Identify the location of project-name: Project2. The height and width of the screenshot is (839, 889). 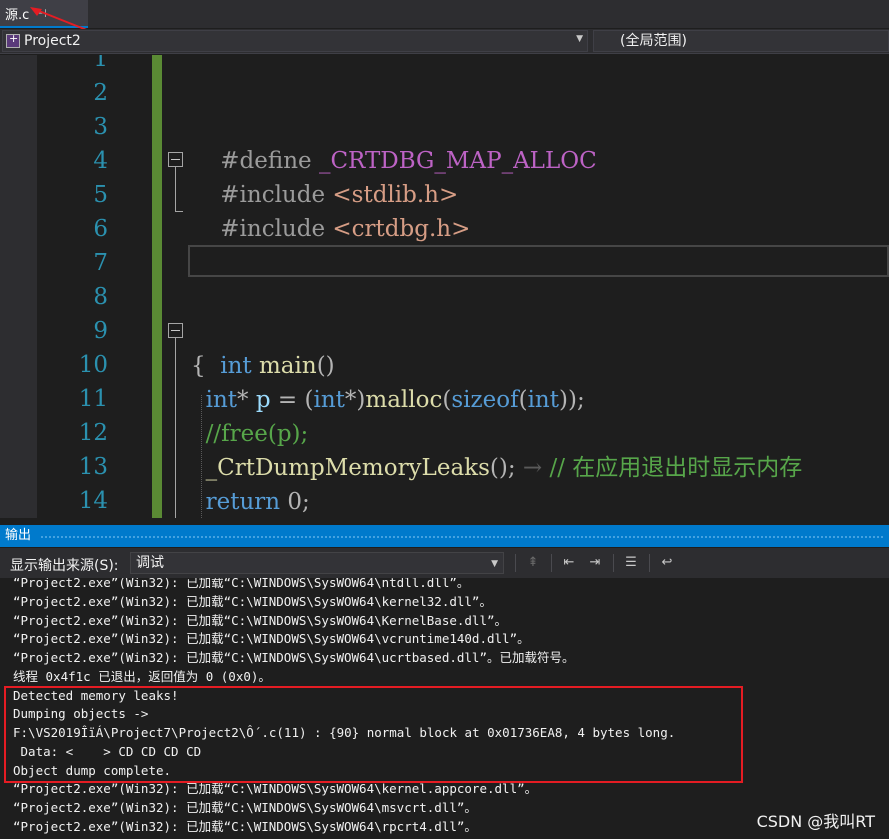
(52, 41).